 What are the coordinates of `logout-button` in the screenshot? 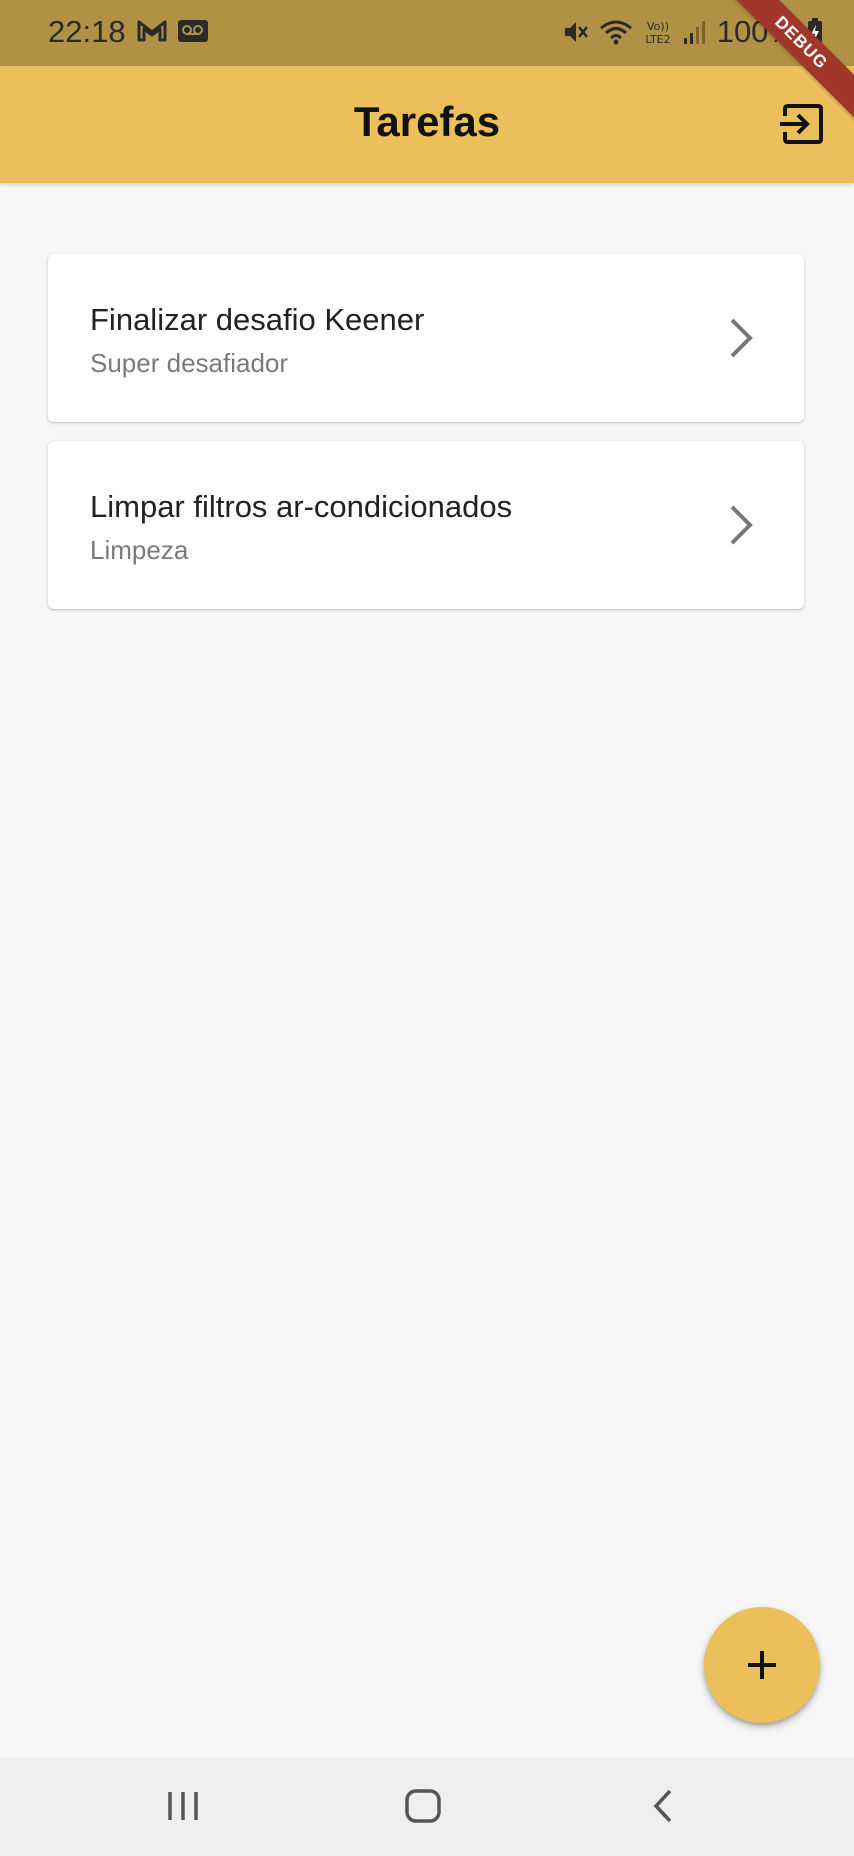 It's located at (802, 124).